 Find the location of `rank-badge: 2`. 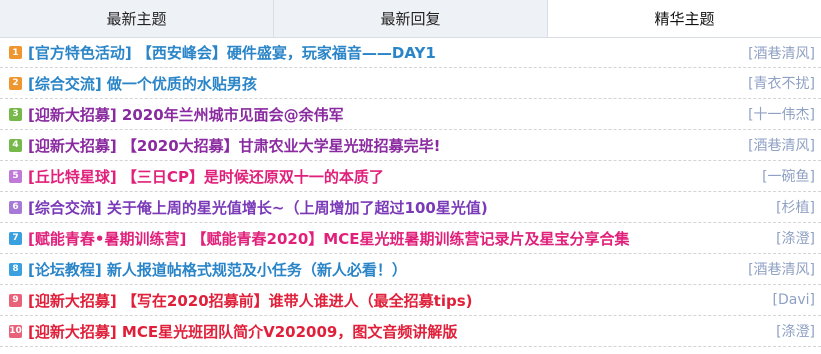

rank-badge: 2 is located at coordinates (15, 83).